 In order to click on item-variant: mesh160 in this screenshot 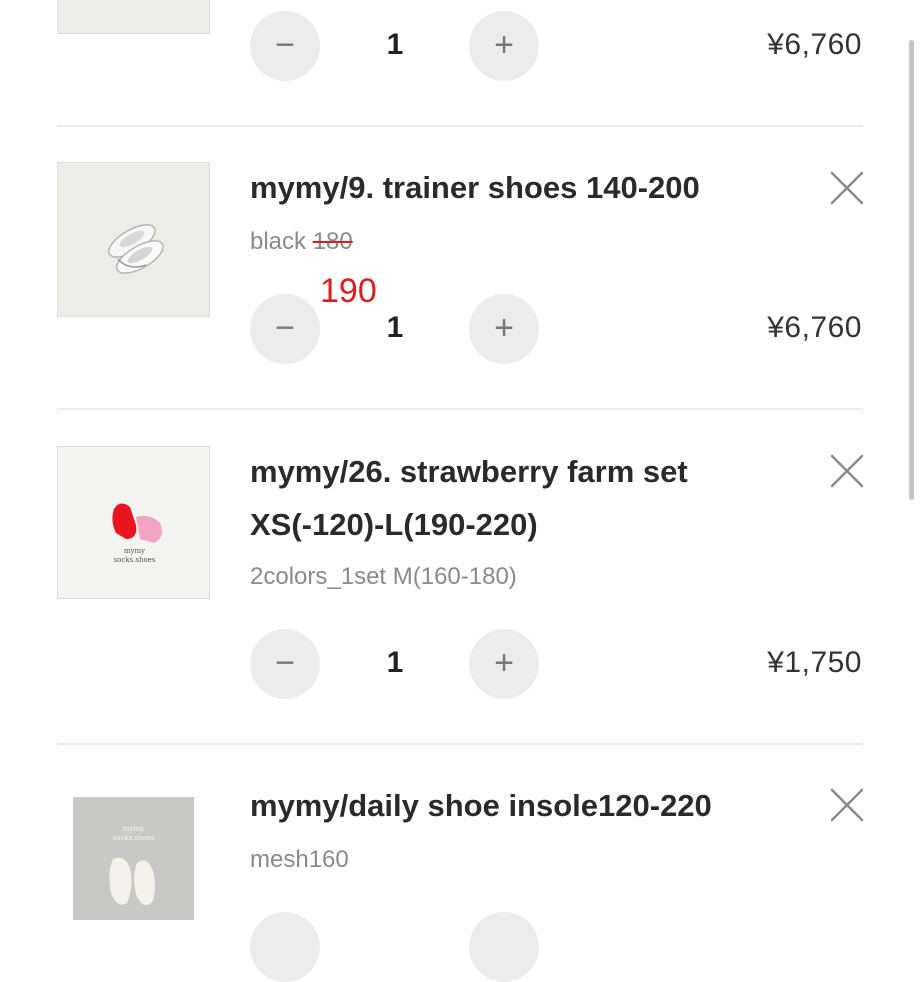, I will do `click(299, 859)`.